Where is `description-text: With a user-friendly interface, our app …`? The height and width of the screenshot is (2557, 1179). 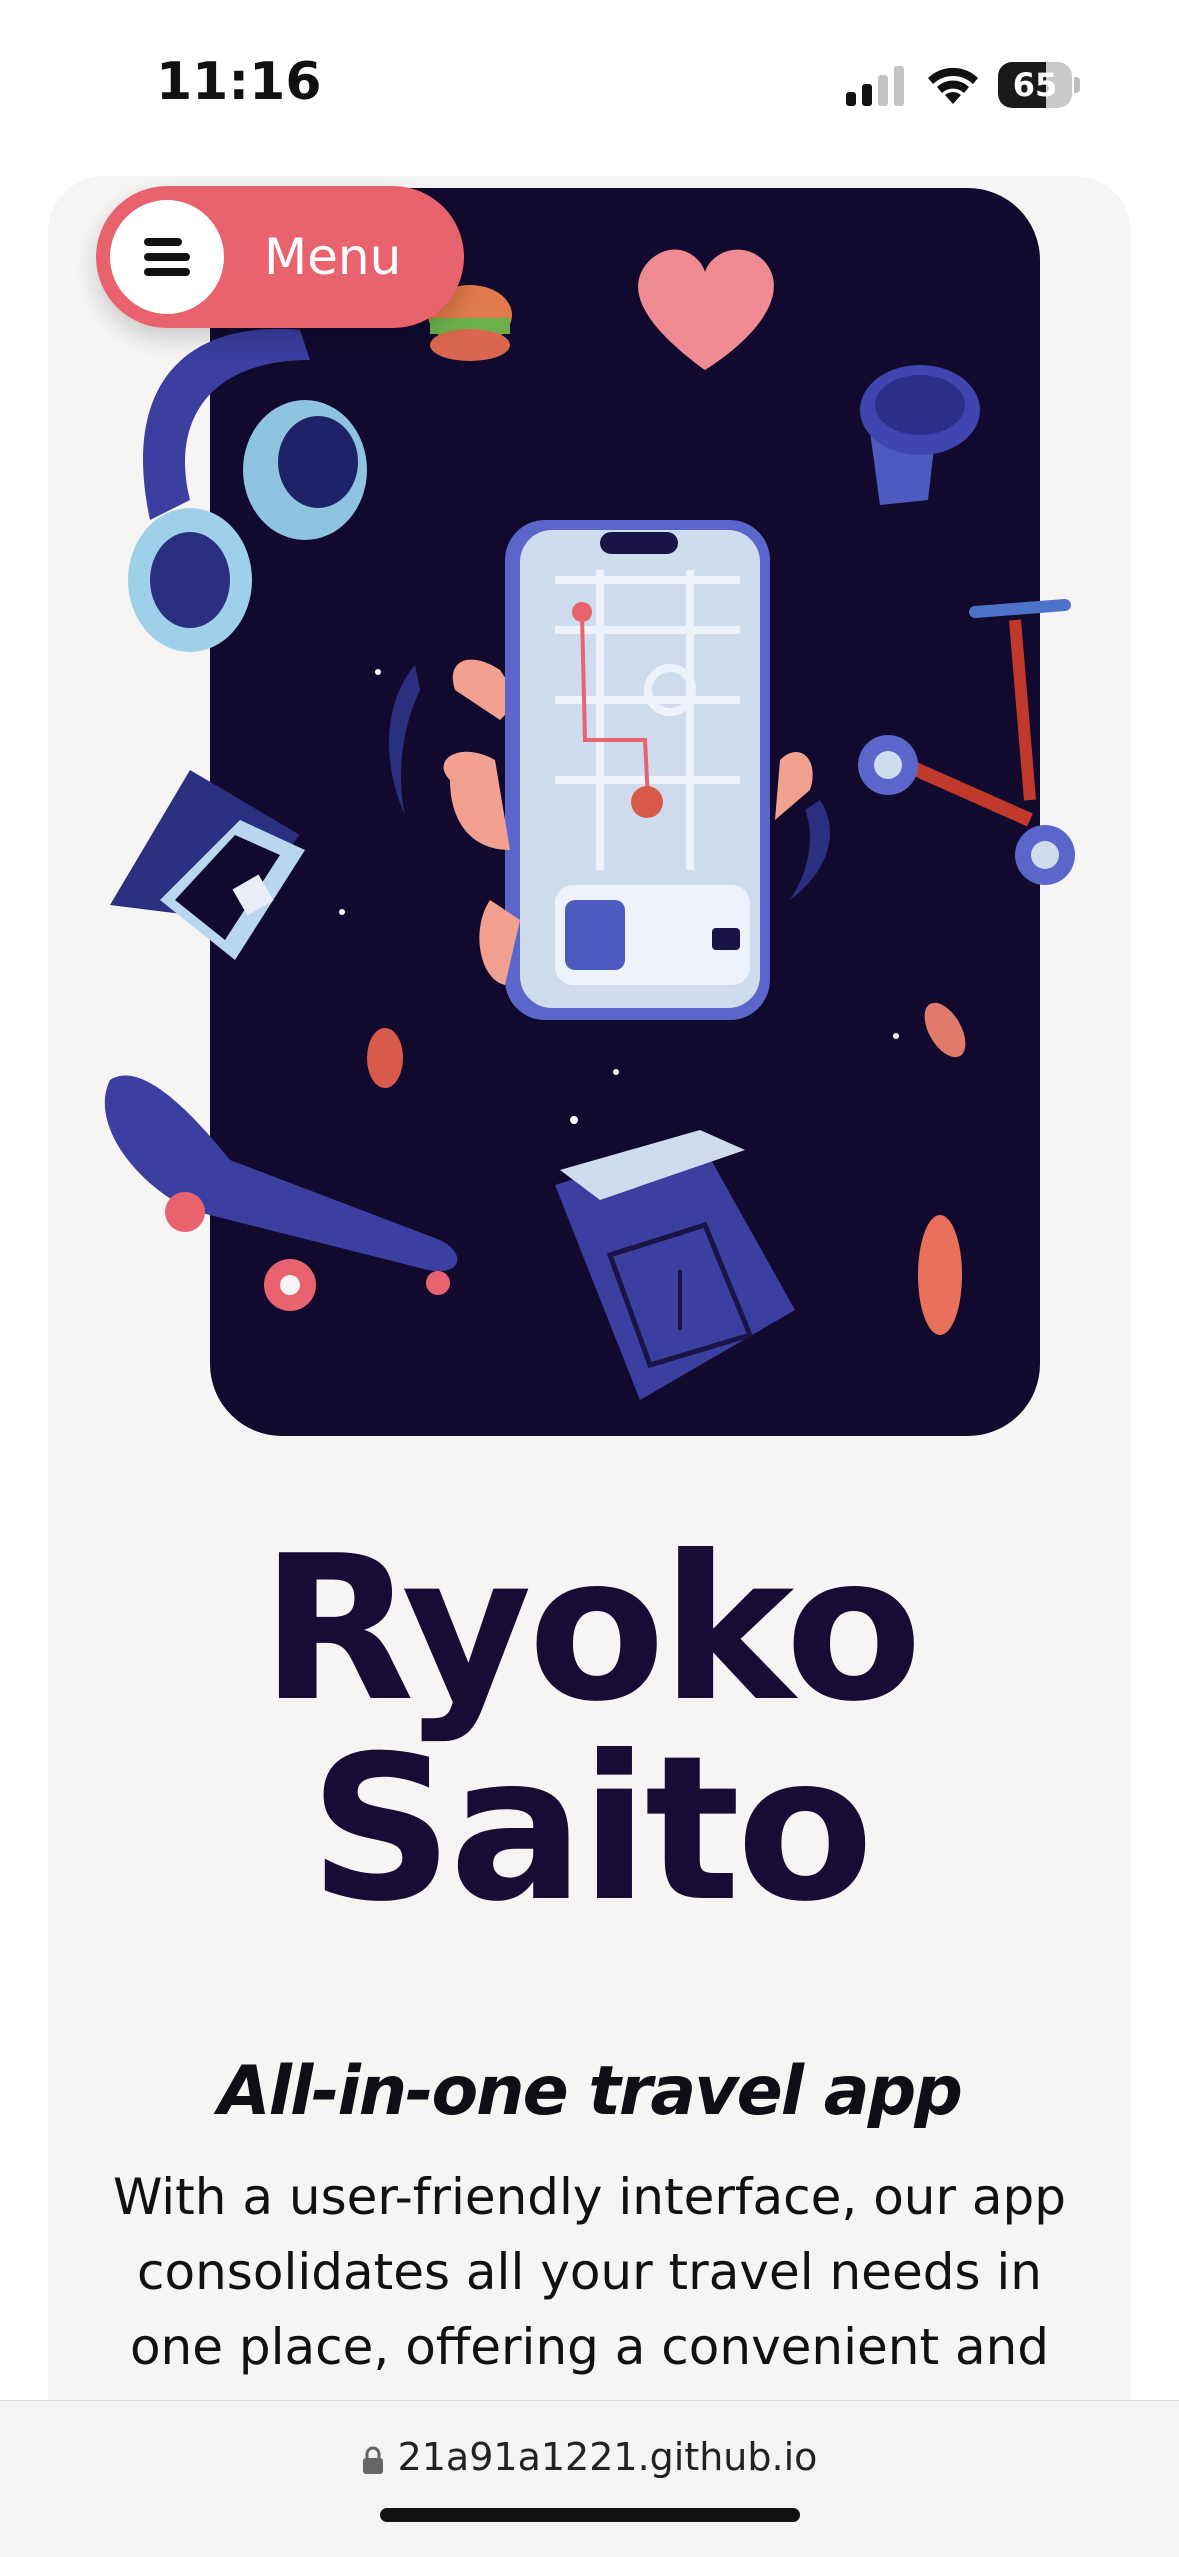
description-text: With a user-friendly interface, our app … is located at coordinates (589, 2272).